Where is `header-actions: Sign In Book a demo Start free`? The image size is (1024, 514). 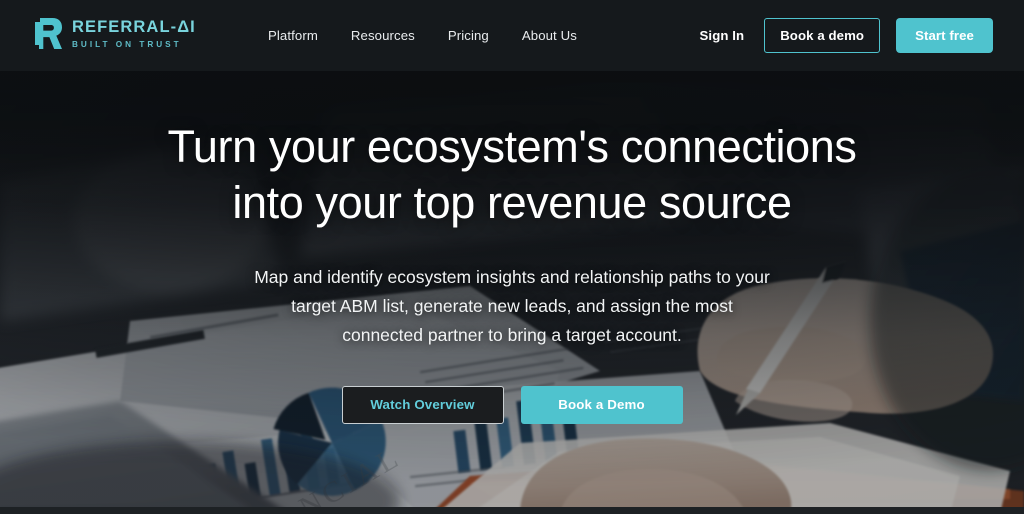 header-actions: Sign In Book a demo Start free is located at coordinates (844, 35).